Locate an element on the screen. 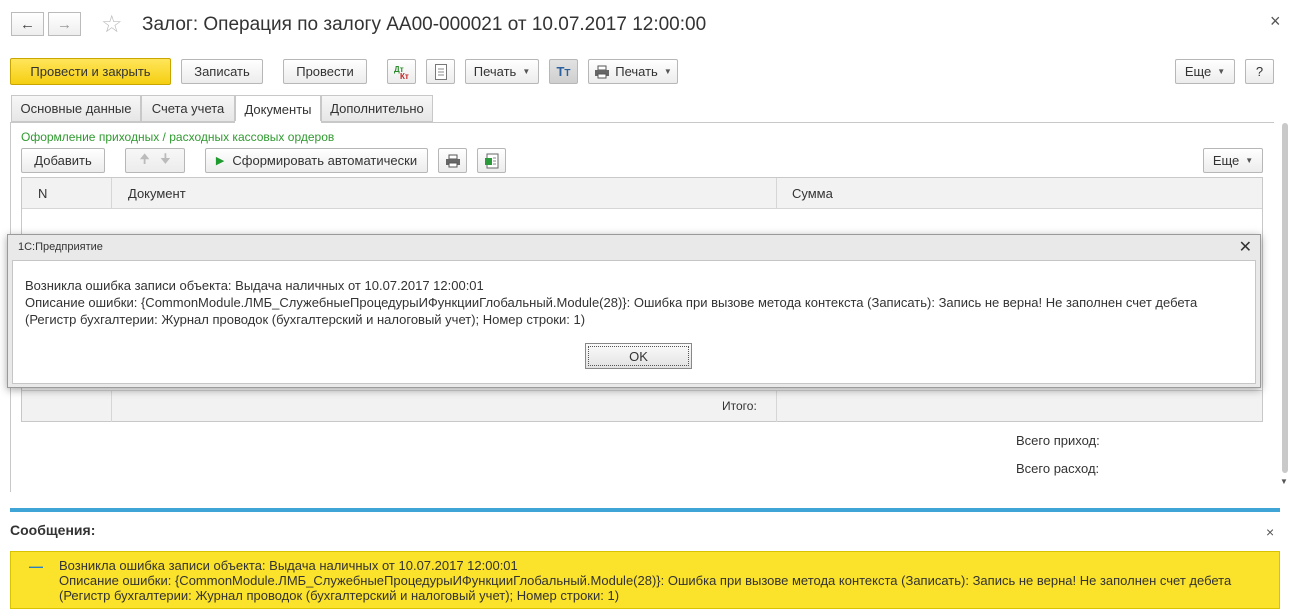 The width and height of the screenshot is (1291, 609). add-button: Добавить is located at coordinates (63, 160).